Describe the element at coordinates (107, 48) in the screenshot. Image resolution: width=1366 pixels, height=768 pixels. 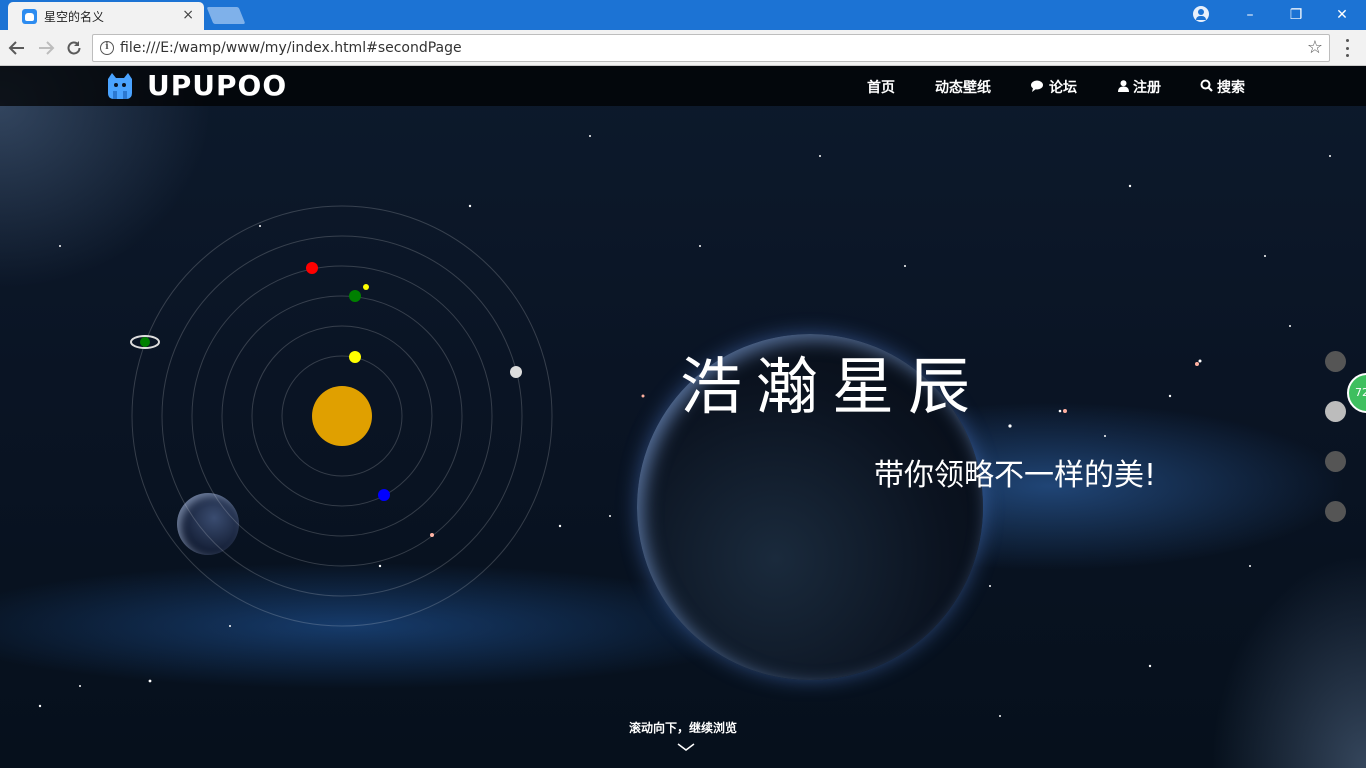
I see `info-icon: i` at that location.